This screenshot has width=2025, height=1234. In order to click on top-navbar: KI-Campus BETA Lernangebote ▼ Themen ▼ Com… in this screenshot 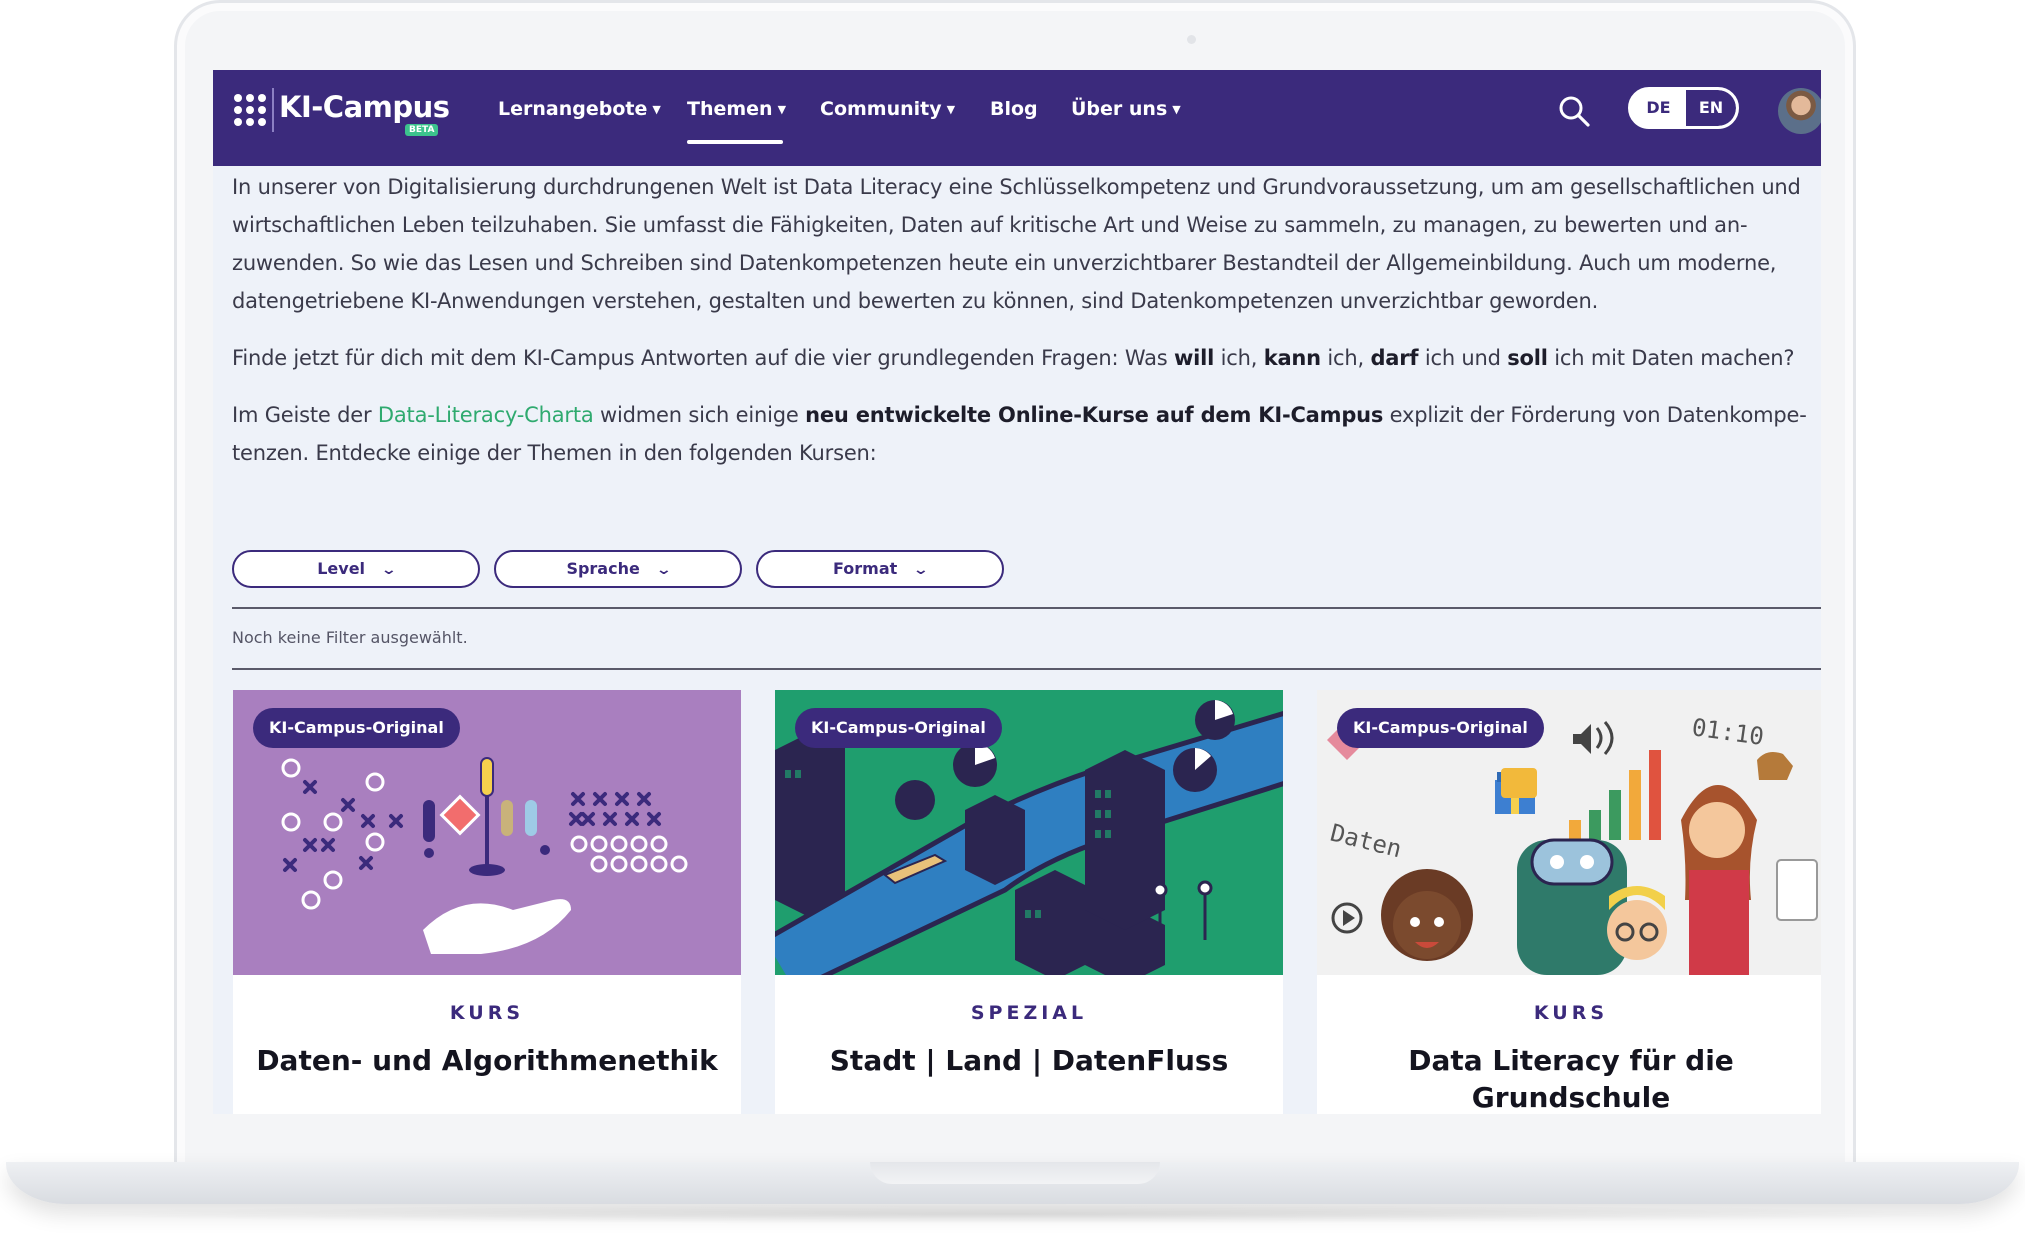, I will do `click(1017, 118)`.